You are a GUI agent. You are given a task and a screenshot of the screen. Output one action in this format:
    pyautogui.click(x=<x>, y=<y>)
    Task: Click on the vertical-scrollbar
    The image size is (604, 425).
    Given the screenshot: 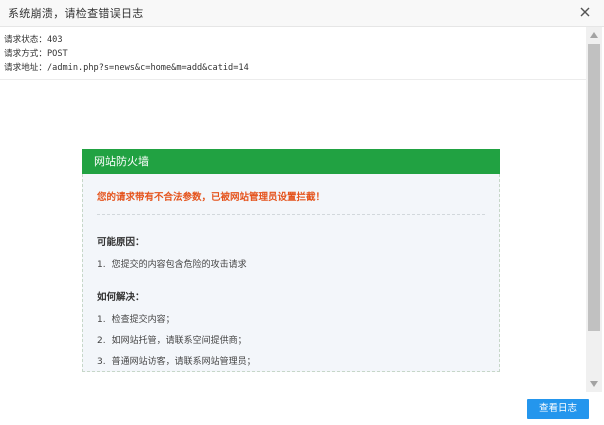 What is the action you would take?
    pyautogui.click(x=594, y=209)
    